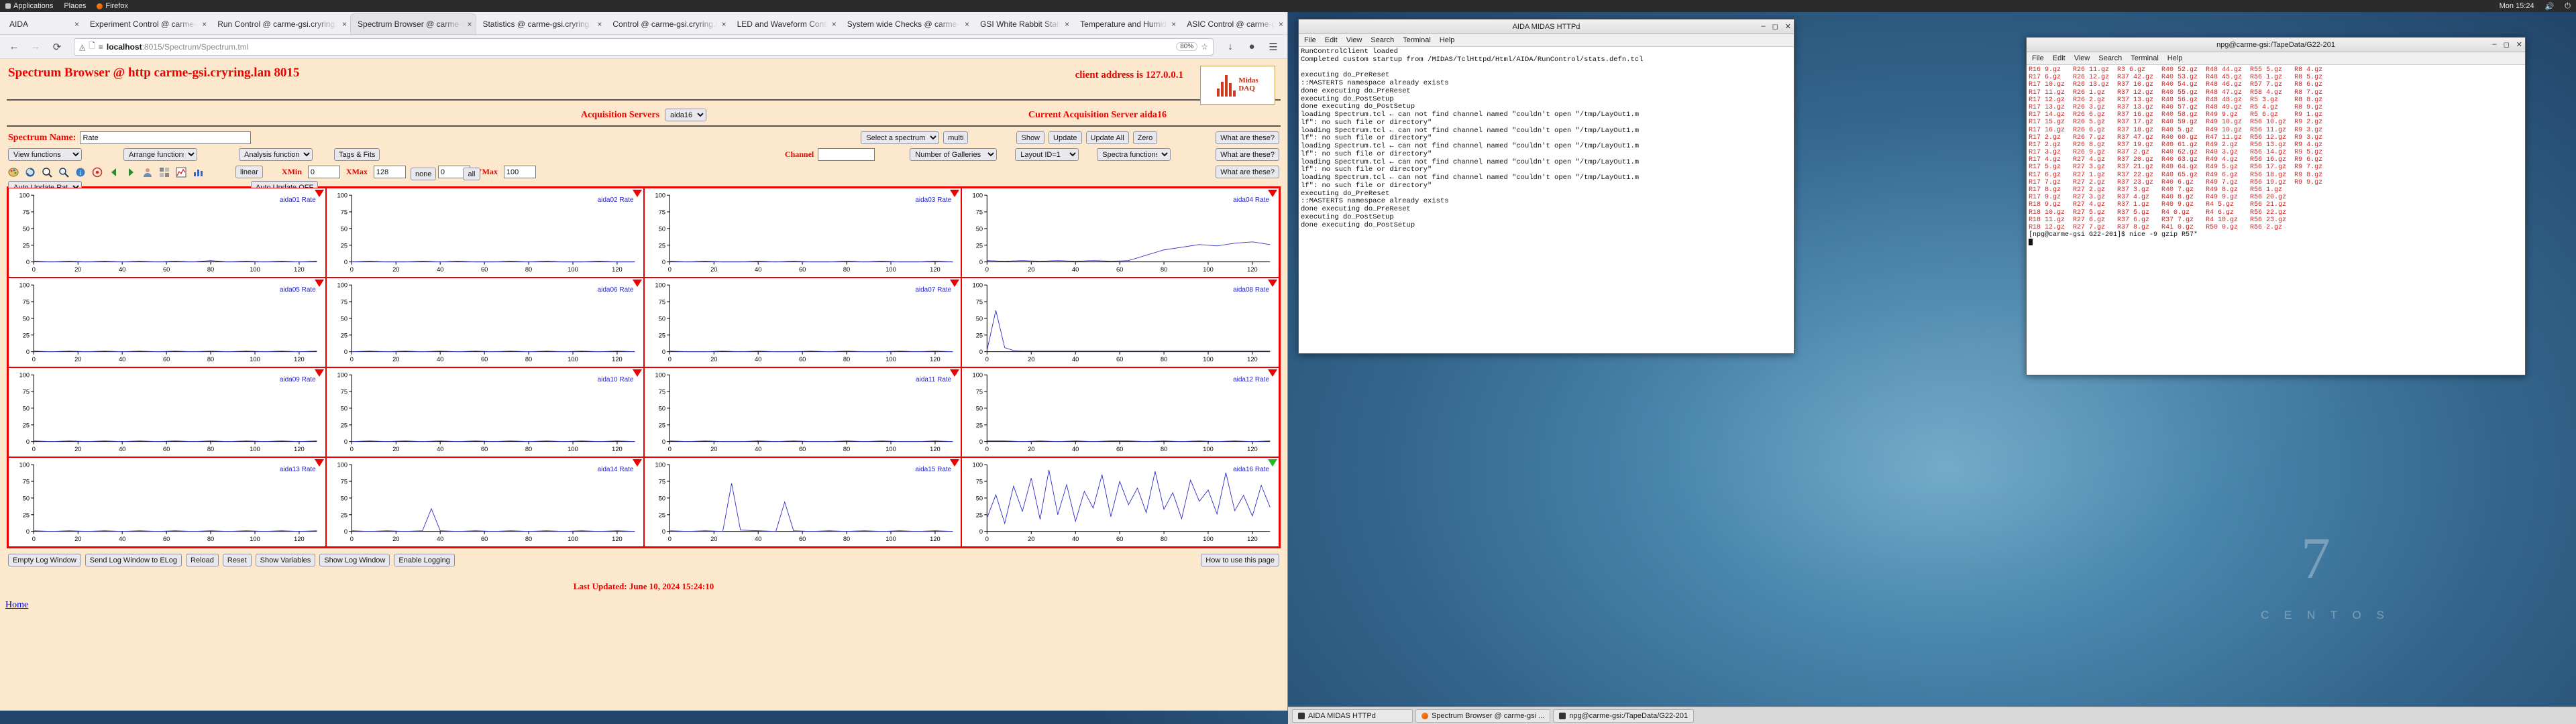 The height and width of the screenshot is (724, 2576). Describe the element at coordinates (2276, 45) in the screenshot. I see `terminal-titlebar-tape: npg@carme-gsi:/TapeData/G22-201 – ◻ ✕` at that location.